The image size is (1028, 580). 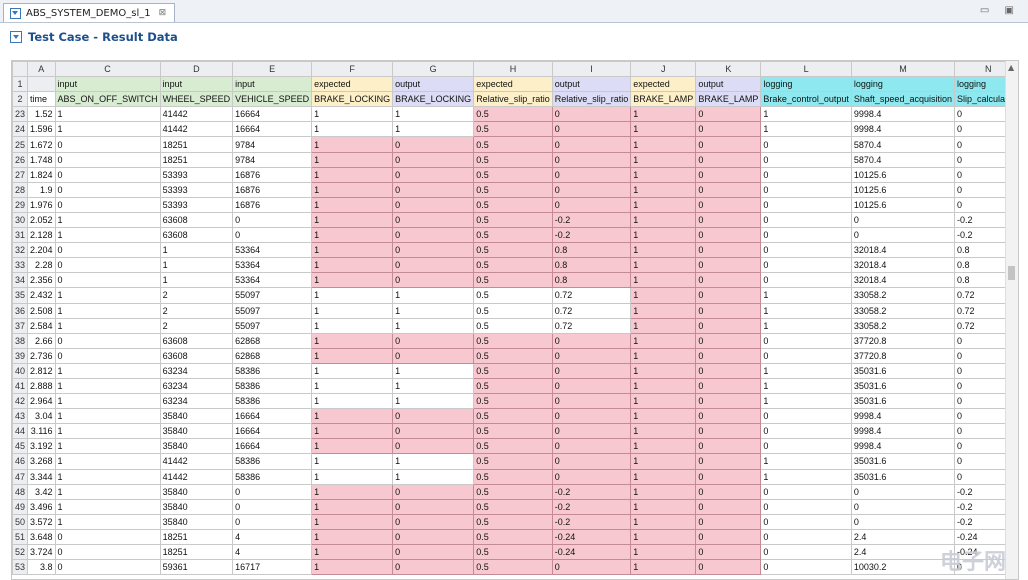 What do you see at coordinates (41, 265) in the screenshot?
I see `data-cell: 2.28` at bounding box center [41, 265].